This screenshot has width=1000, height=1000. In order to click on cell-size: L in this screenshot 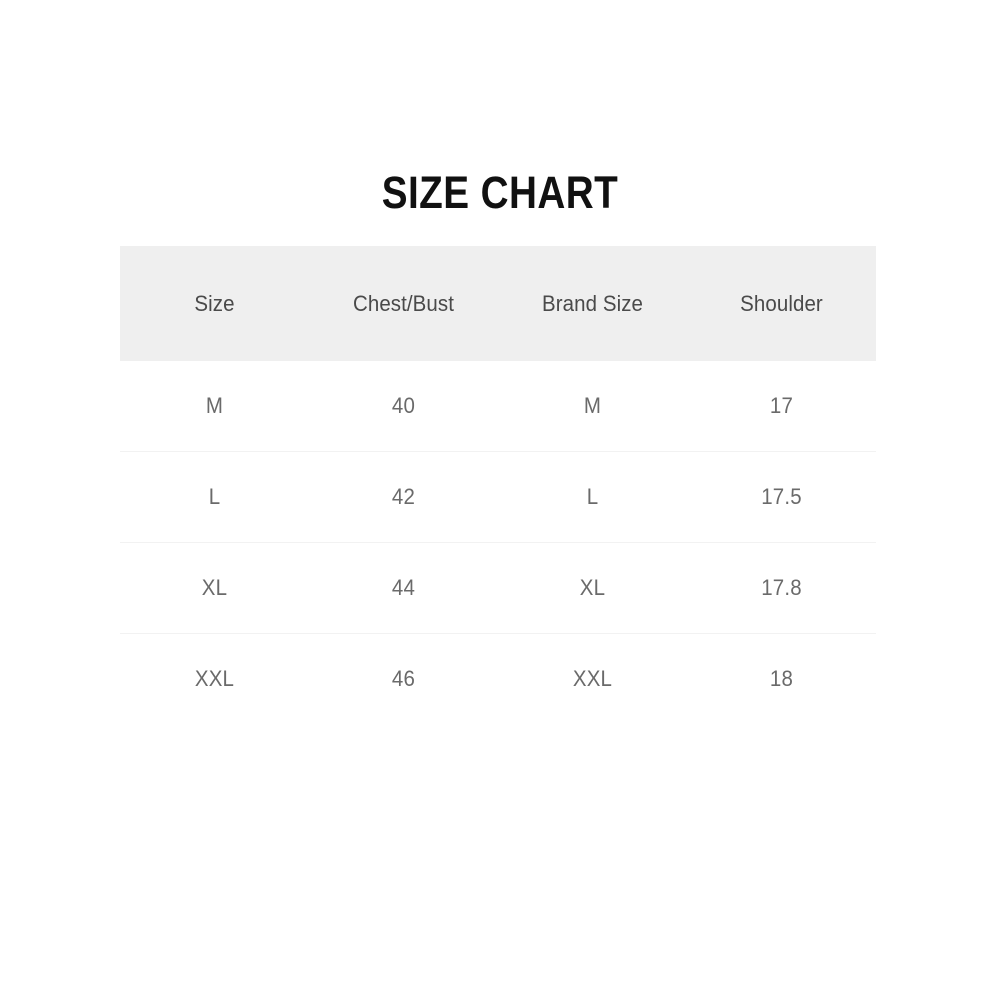, I will do `click(214, 497)`.